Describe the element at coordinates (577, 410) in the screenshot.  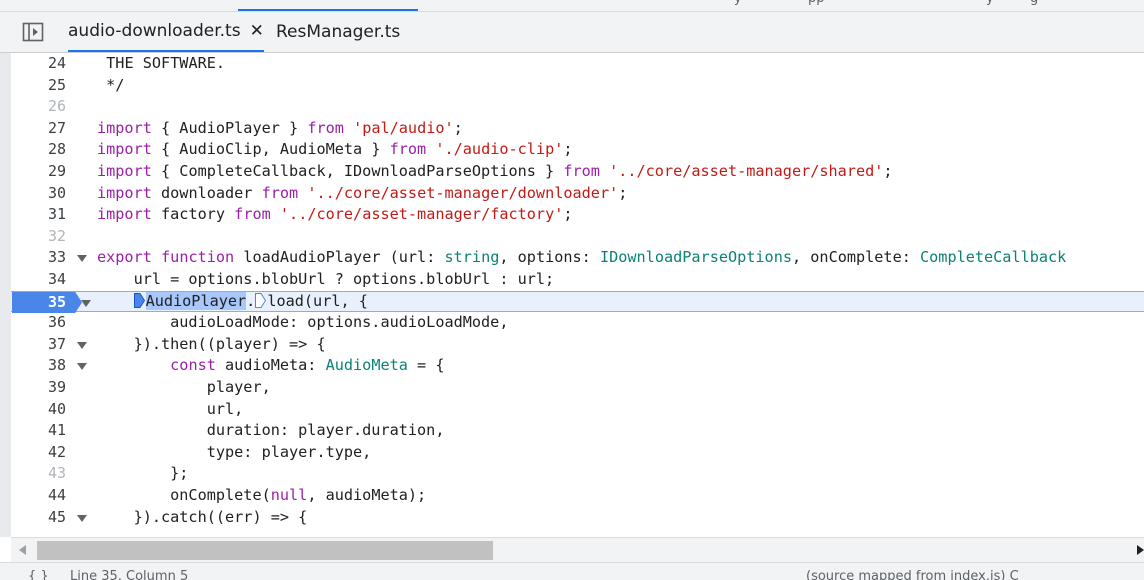
I see `code-line: 40 url,` at that location.